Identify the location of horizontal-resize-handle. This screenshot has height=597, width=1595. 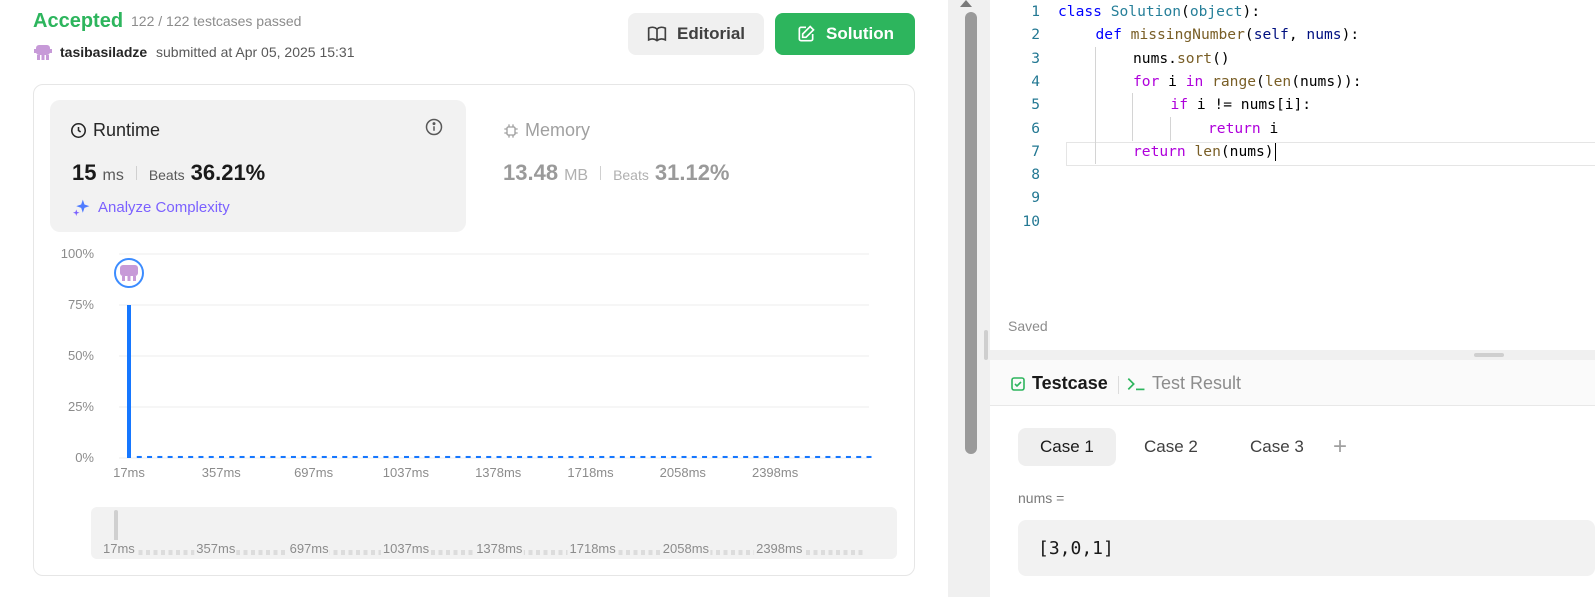
(1489, 355).